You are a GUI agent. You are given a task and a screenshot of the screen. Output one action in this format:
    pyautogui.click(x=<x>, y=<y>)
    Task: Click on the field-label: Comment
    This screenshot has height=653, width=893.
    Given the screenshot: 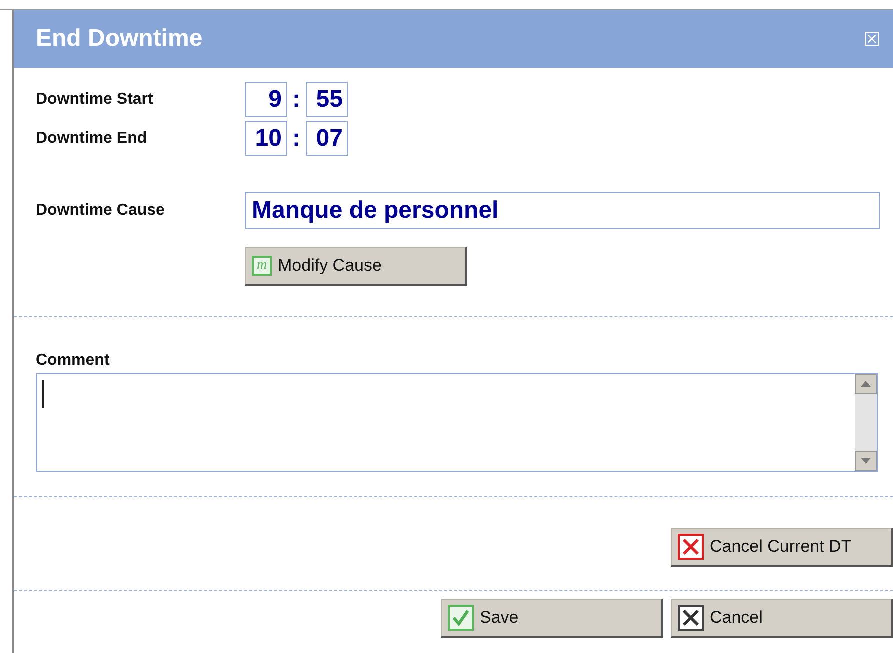 What is the action you would take?
    pyautogui.click(x=73, y=361)
    